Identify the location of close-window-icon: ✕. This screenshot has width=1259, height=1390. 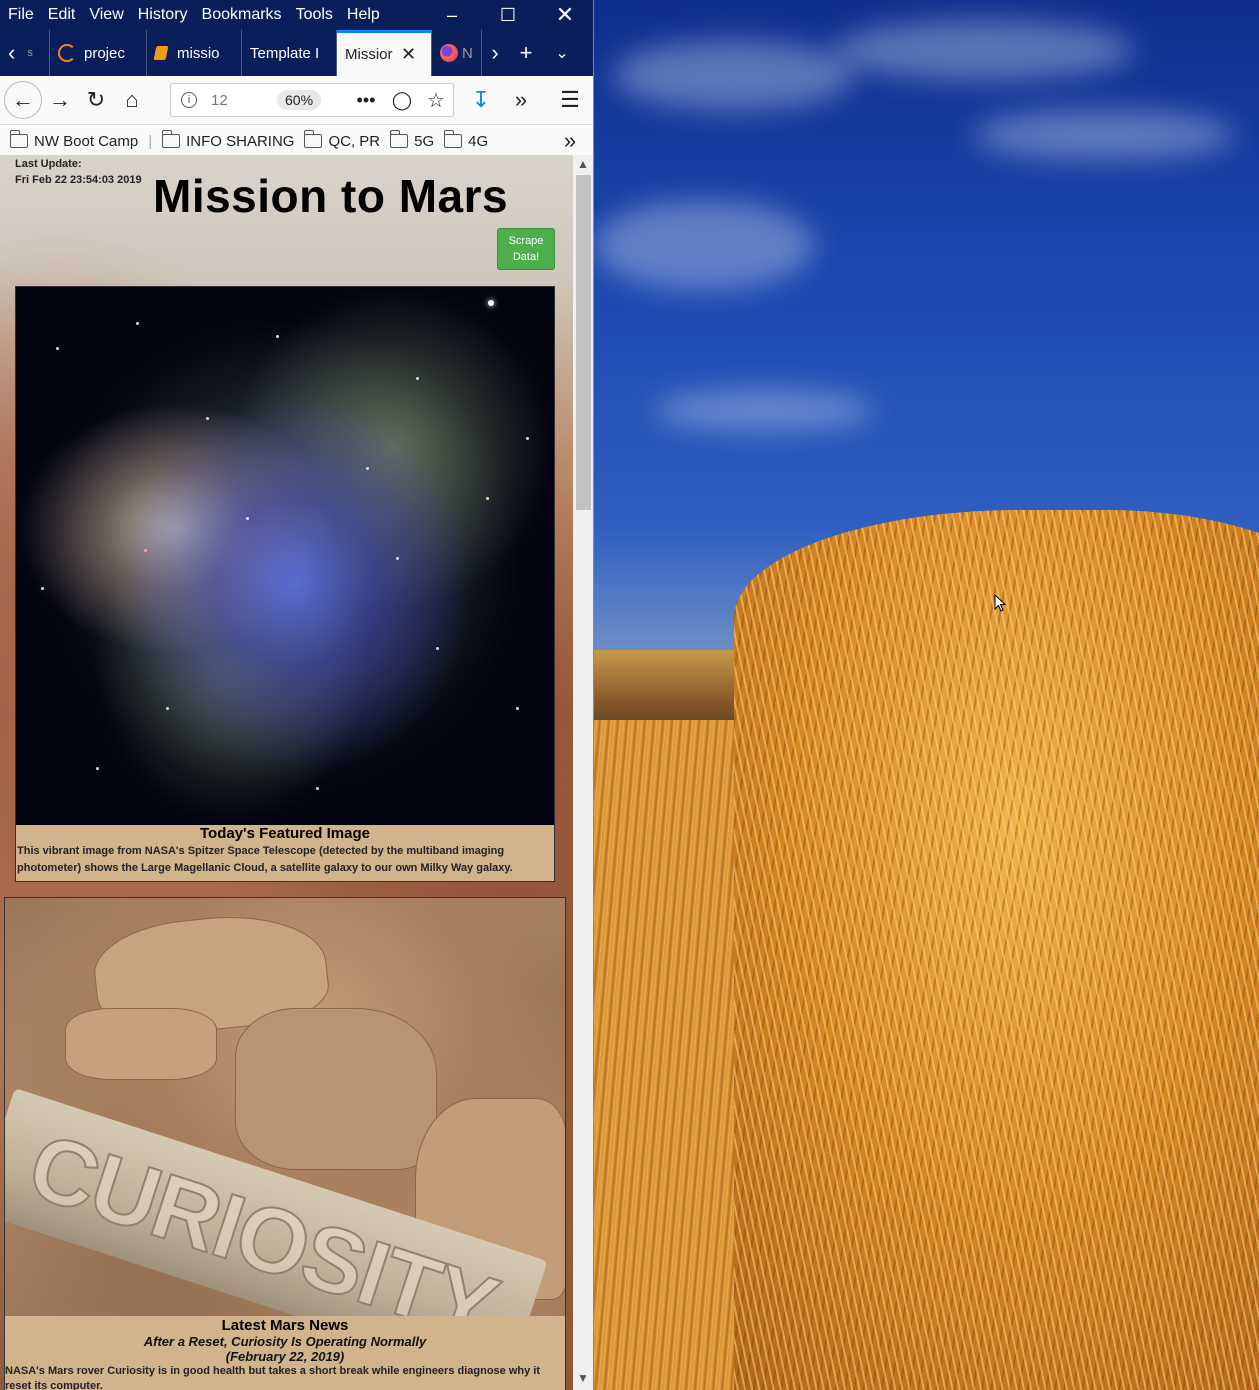
(565, 15).